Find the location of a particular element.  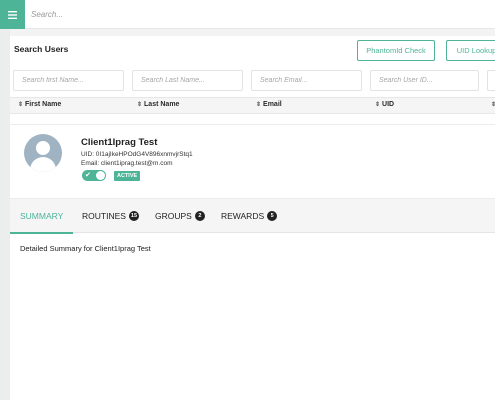

results-table-header: ⇕ First Name ⇕ Last Name ⇕ Email ⇕ UID ⇕ is located at coordinates (252, 105).